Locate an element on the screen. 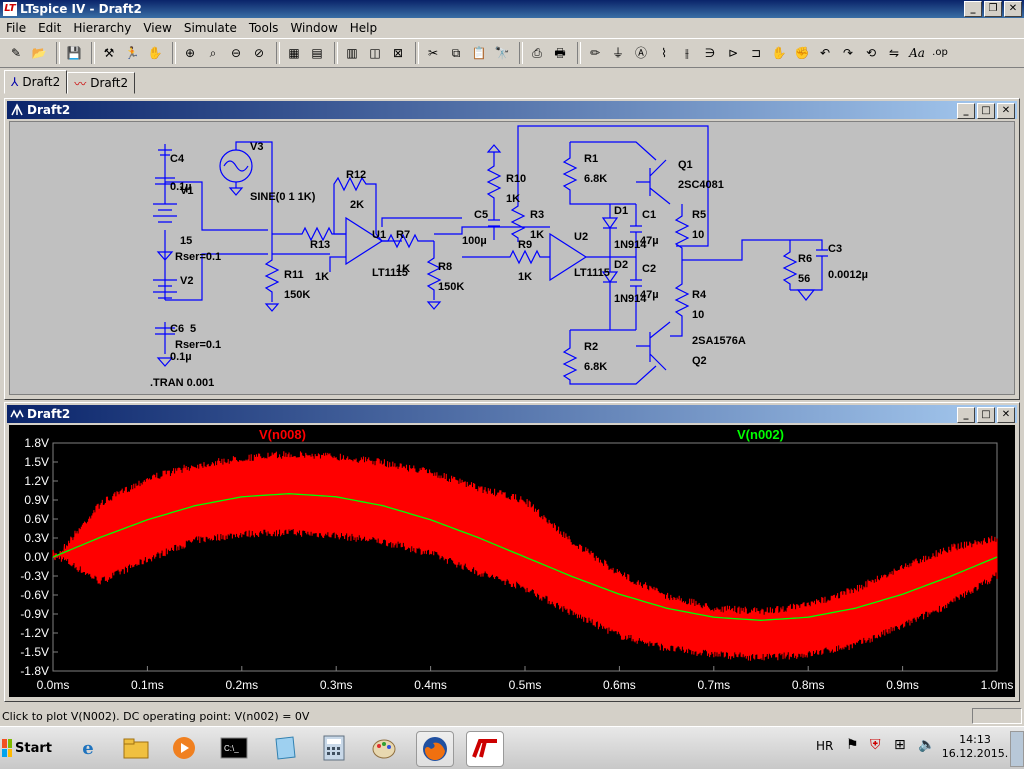 The image size is (1024, 769). resistor-icon: ⌇ is located at coordinates (664, 53).